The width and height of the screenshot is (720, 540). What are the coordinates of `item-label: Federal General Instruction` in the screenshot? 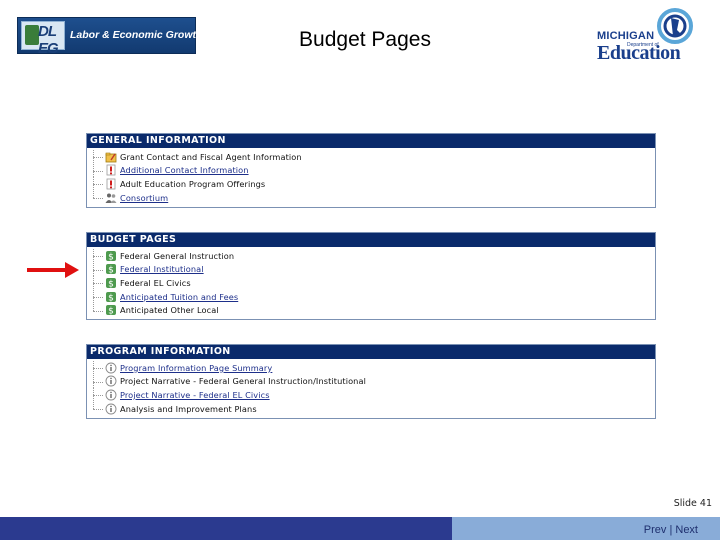 It's located at (177, 255).